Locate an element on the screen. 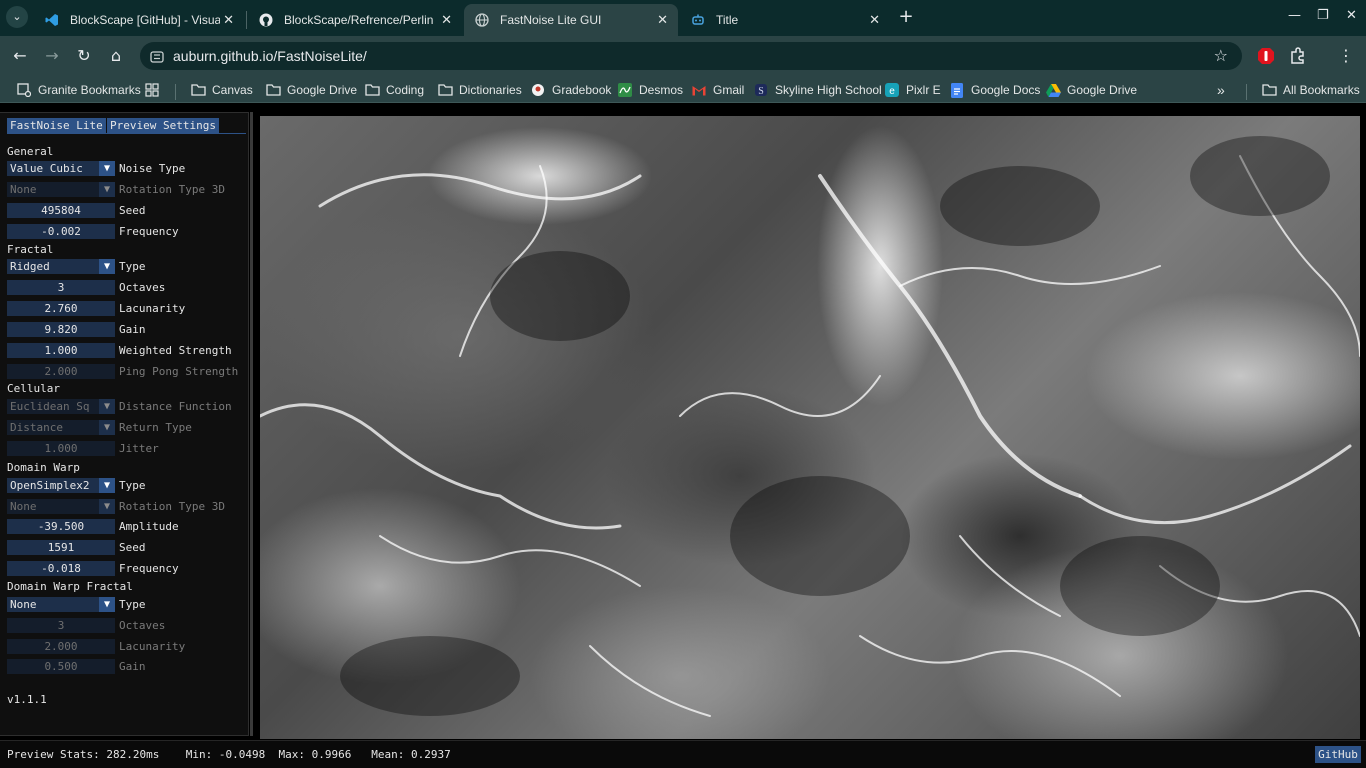 The image size is (1366, 768). warp-fractal-type-select: None ▼ is located at coordinates (61, 604).